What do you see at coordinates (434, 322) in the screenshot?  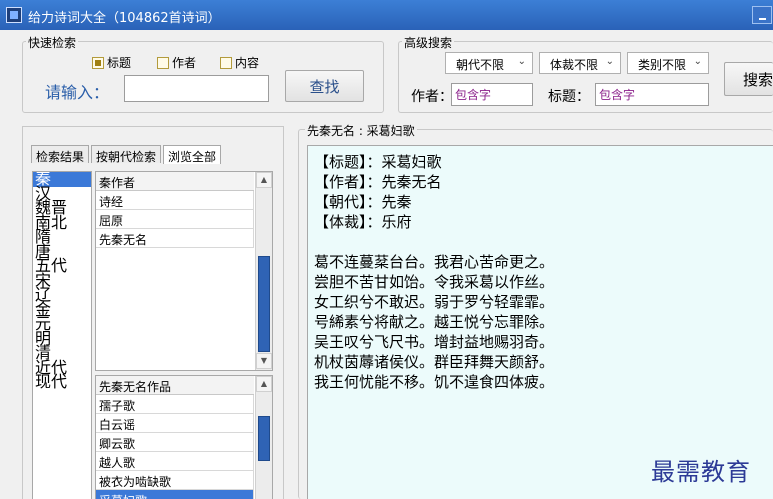 I see `poem-body-line: 号絺素兮将献之。越王悦兮忘罪除。` at bounding box center [434, 322].